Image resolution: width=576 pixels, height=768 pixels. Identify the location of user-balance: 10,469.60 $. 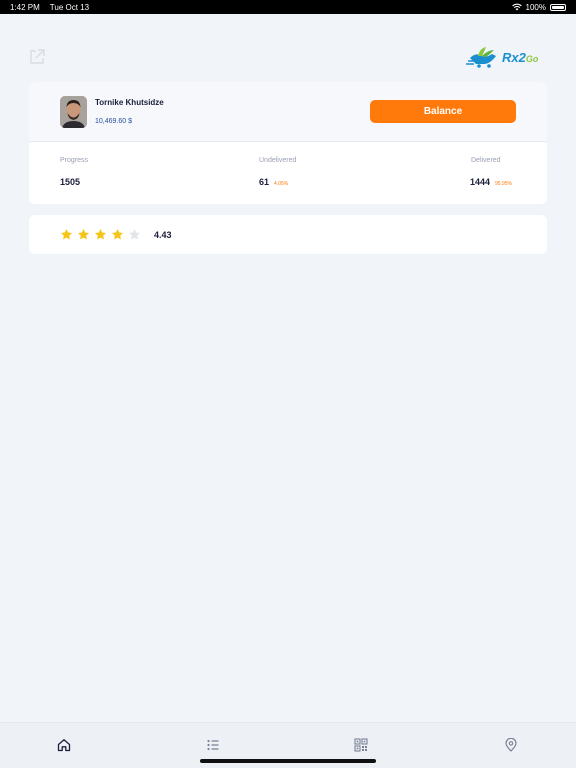
(113, 121).